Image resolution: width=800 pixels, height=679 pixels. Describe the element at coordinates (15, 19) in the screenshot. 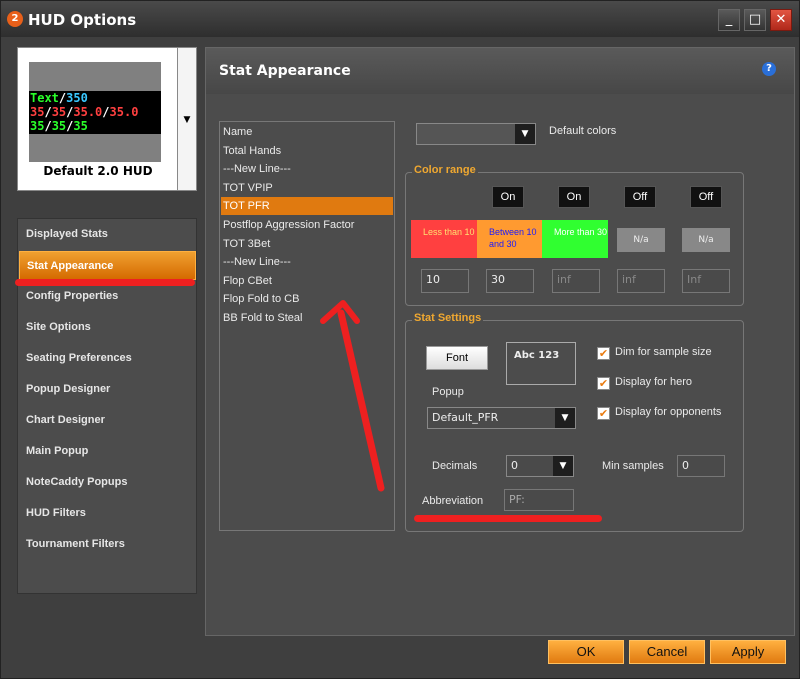

I see `app-logo-icon: 2` at that location.